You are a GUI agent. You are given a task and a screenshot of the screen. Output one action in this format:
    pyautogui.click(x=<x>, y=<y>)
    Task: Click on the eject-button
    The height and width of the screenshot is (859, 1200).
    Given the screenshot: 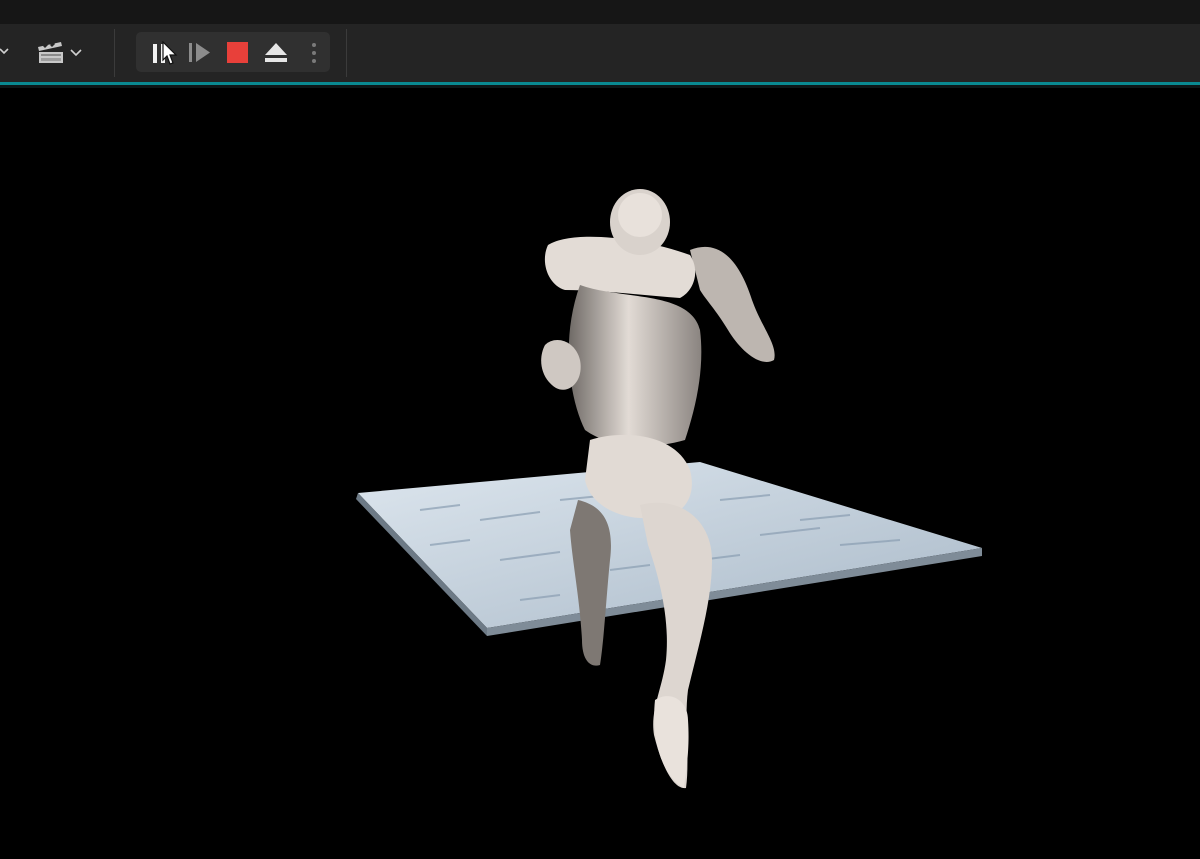 What is the action you would take?
    pyautogui.click(x=276, y=53)
    